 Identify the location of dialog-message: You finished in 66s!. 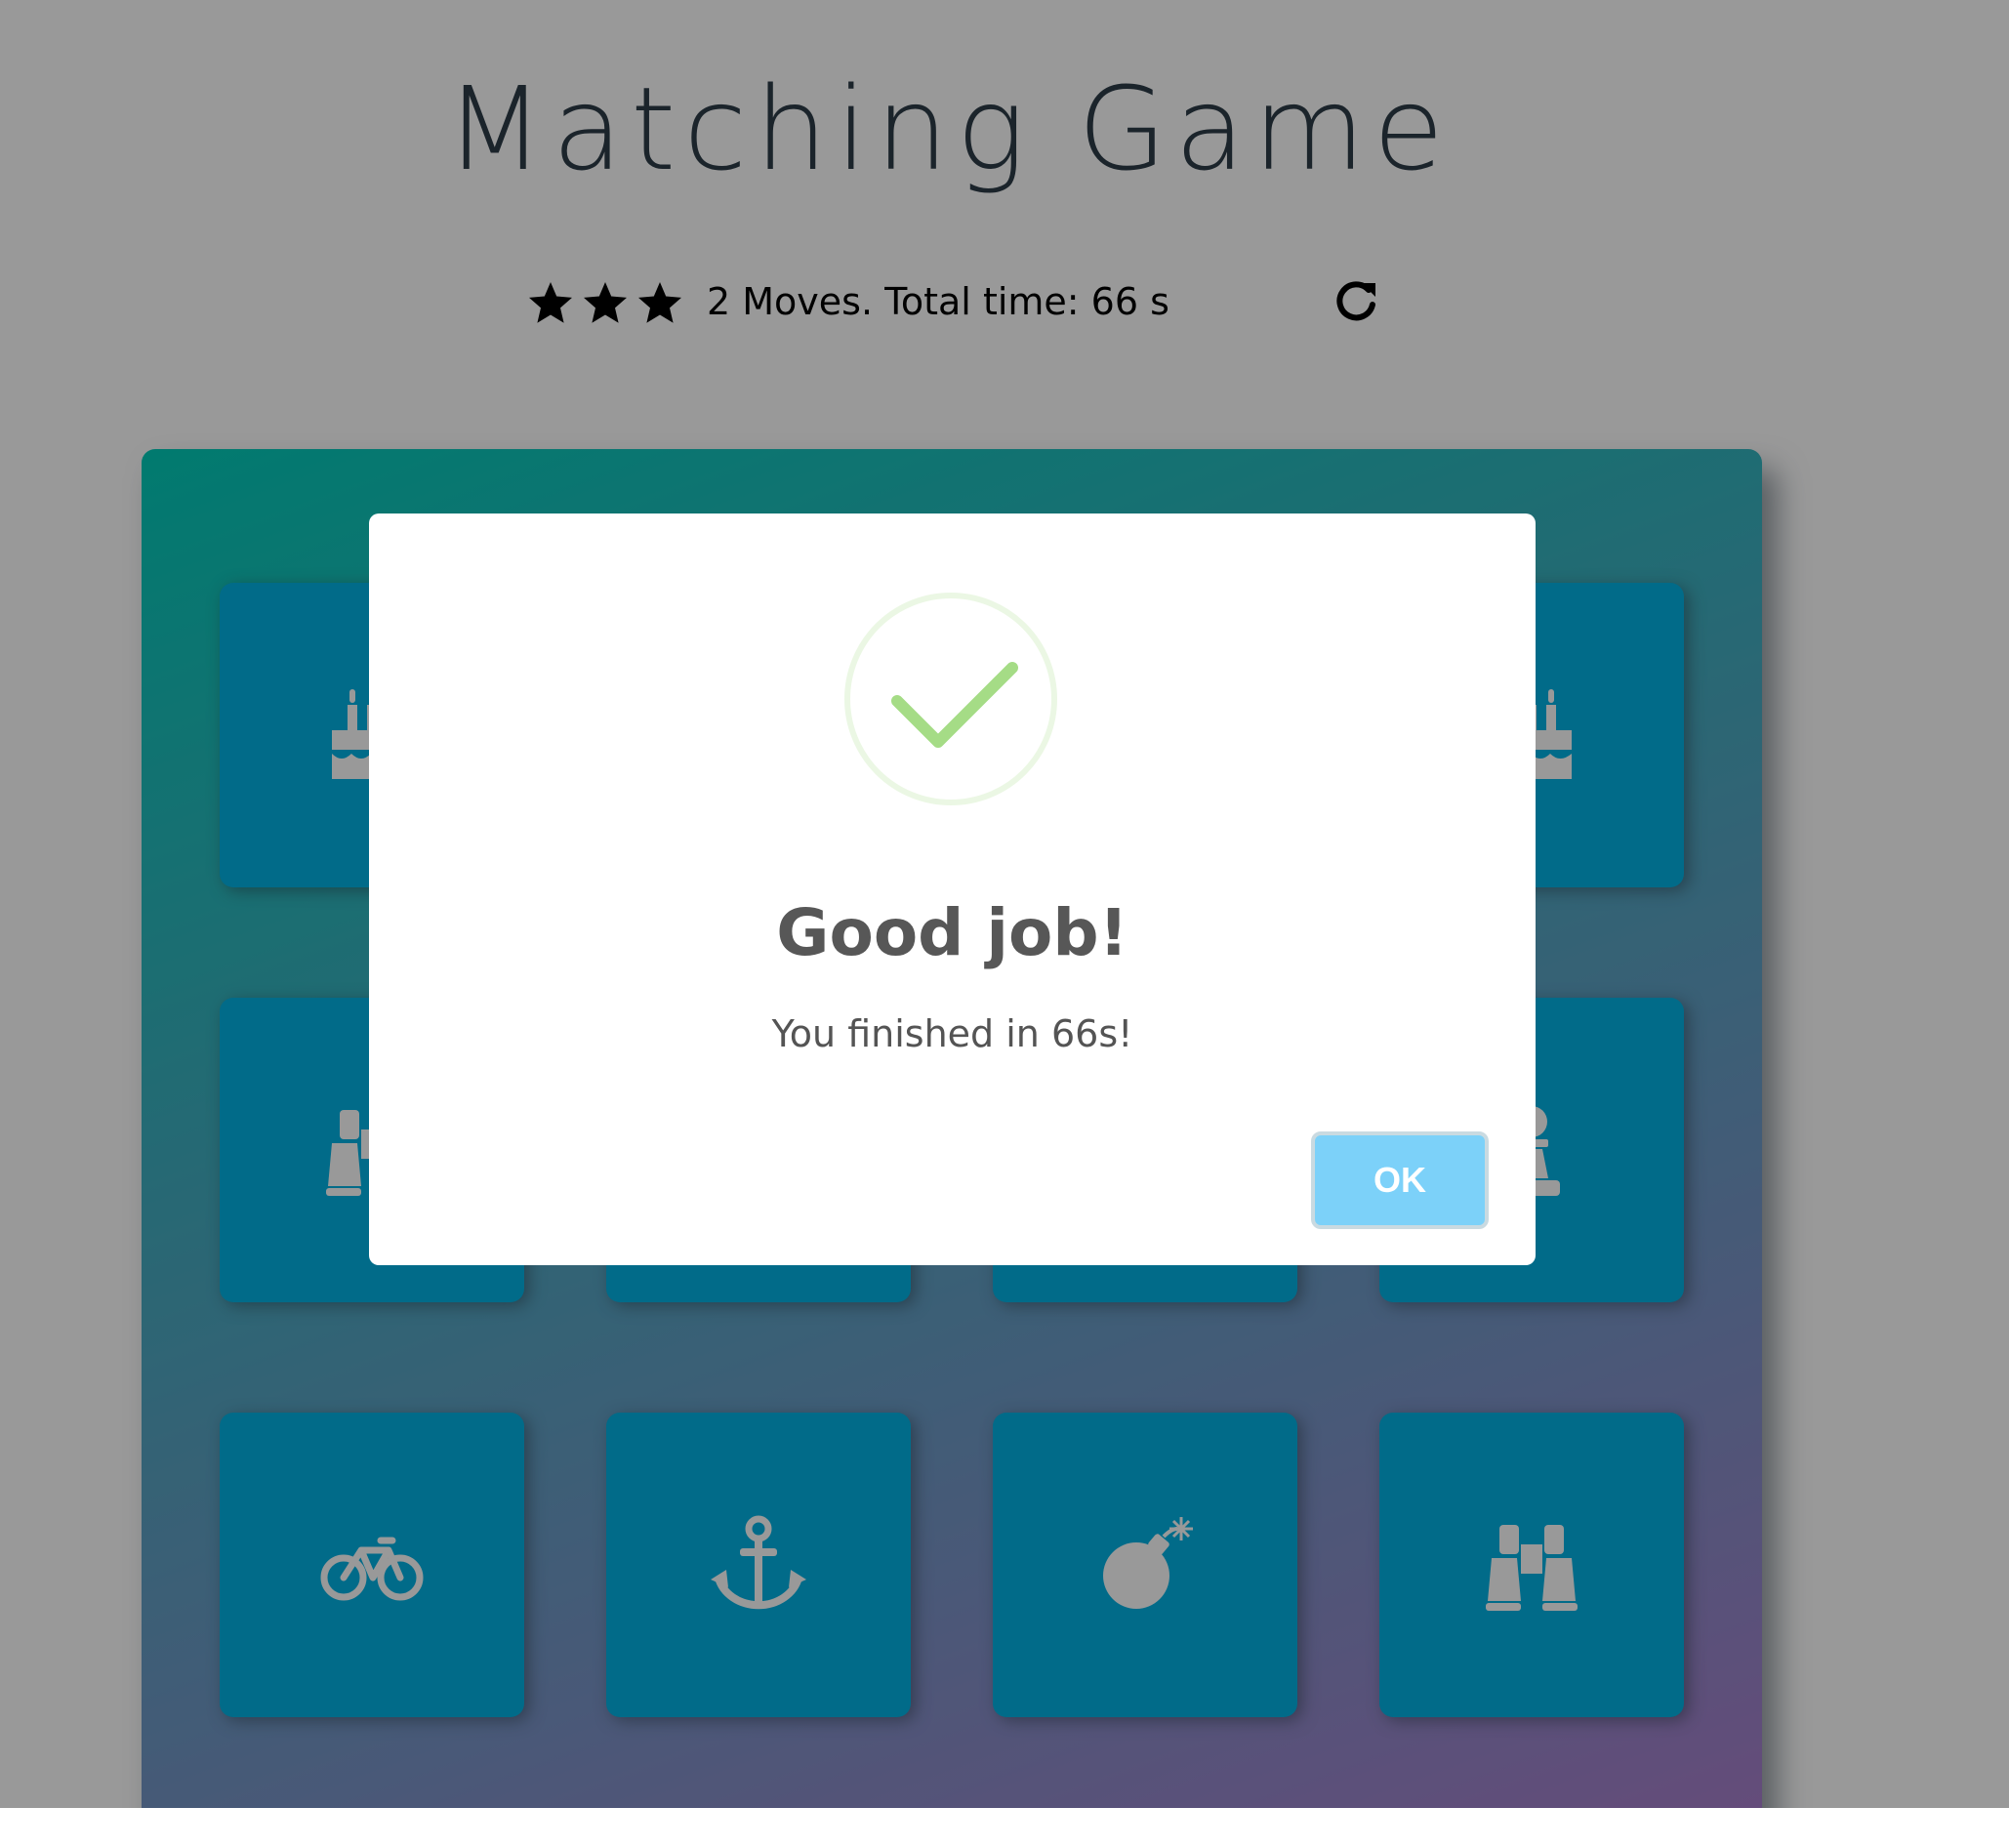
(952, 1033).